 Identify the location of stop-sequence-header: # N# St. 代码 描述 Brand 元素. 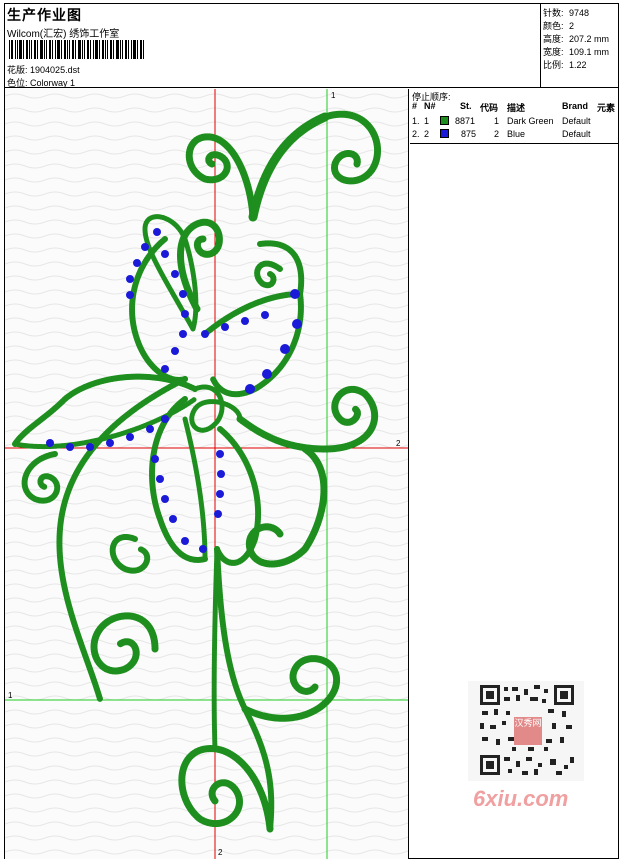
(514, 107).